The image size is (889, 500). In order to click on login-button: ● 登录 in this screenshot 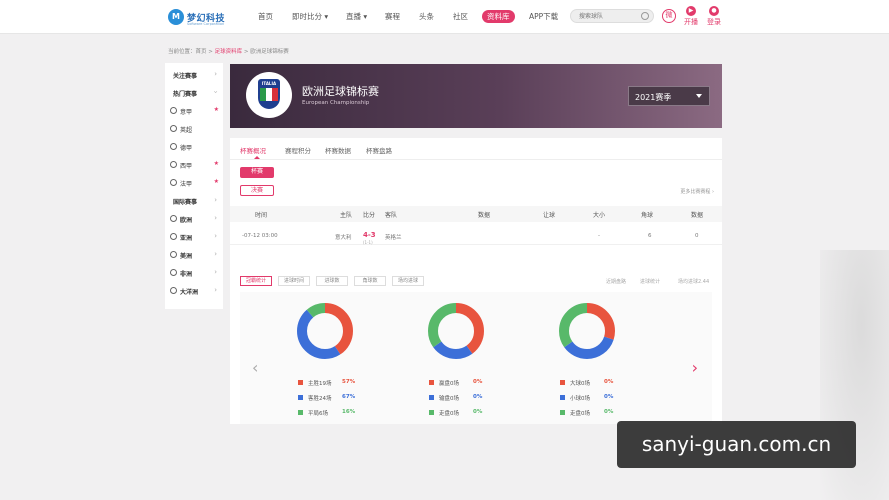, I will do `click(714, 16)`.